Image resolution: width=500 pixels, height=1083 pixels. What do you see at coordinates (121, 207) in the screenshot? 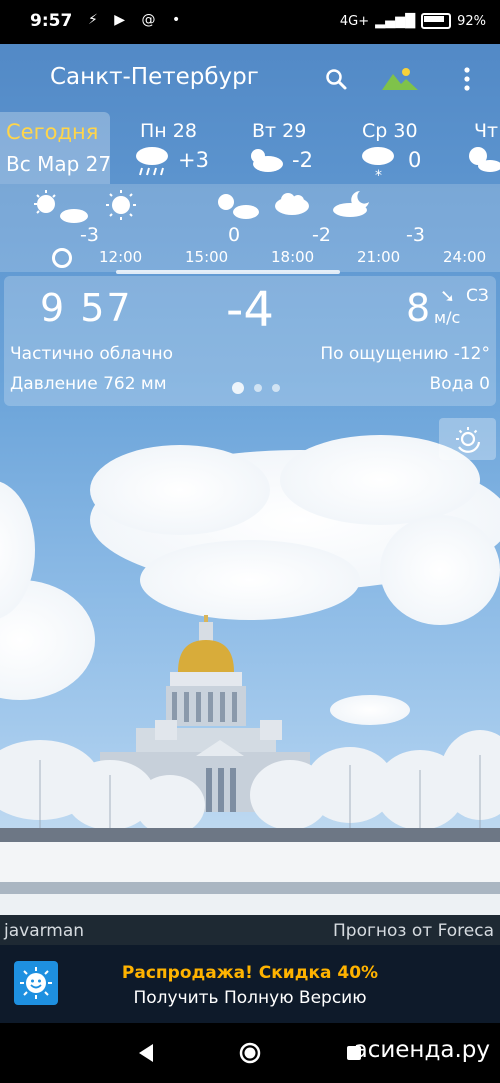
I see `sun-icon` at bounding box center [121, 207].